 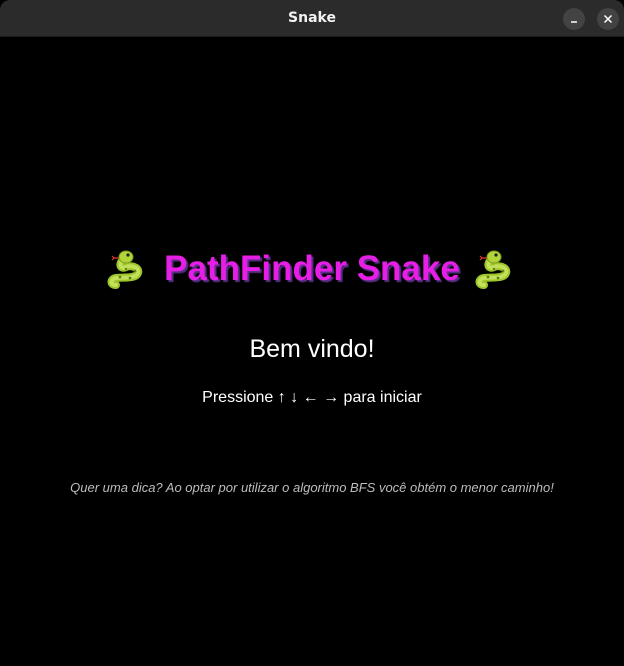 What do you see at coordinates (574, 19) in the screenshot?
I see `minimize-button` at bounding box center [574, 19].